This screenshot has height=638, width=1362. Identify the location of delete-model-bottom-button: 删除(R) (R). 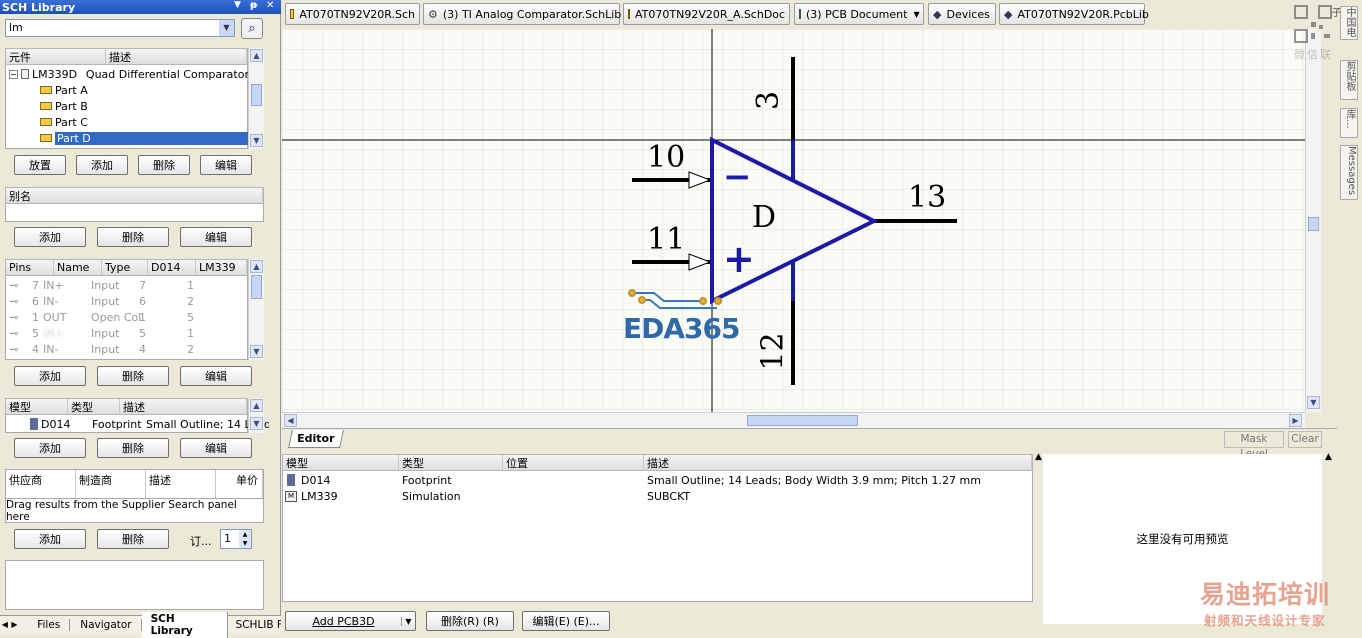
(470, 621).